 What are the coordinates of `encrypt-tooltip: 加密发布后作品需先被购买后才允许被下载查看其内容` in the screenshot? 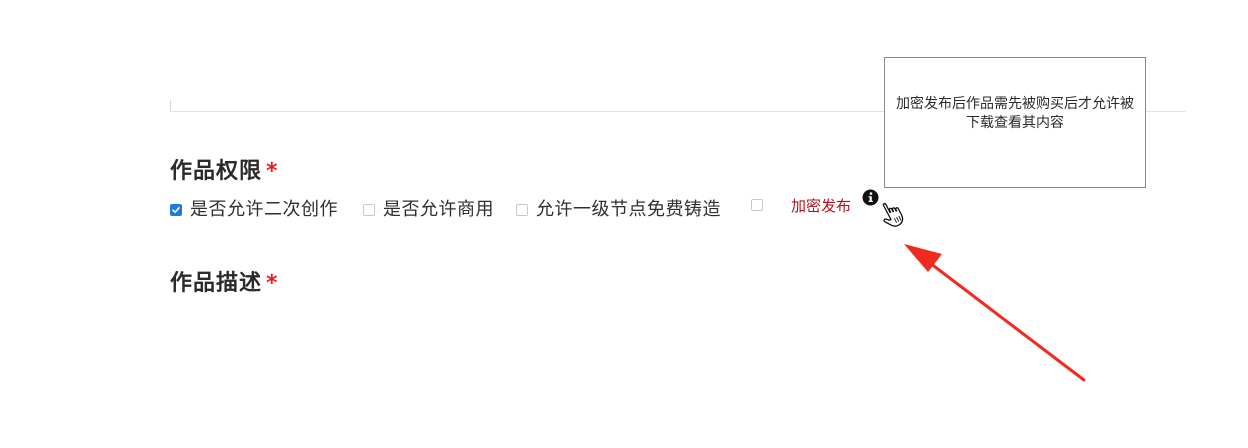 It's located at (1015, 122).